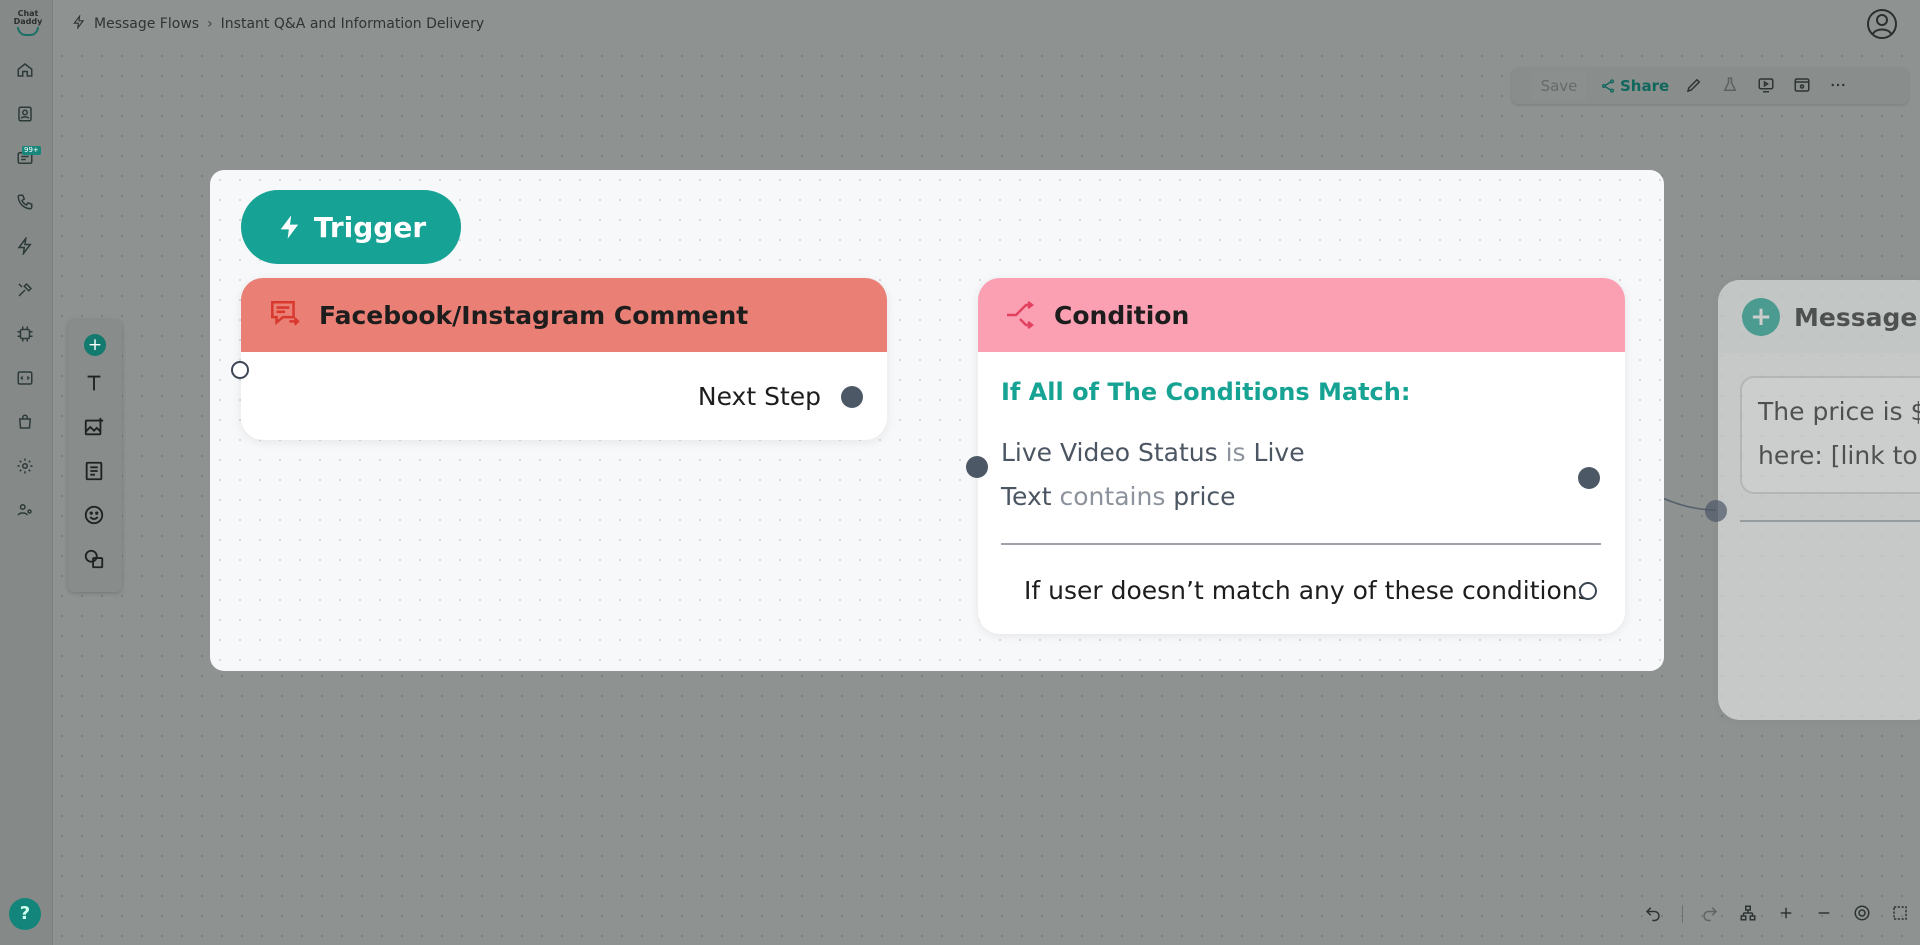 Image resolution: width=1920 pixels, height=945 pixels. I want to click on facebook-node-header: Facebook/Instagram Comment, so click(564, 315).